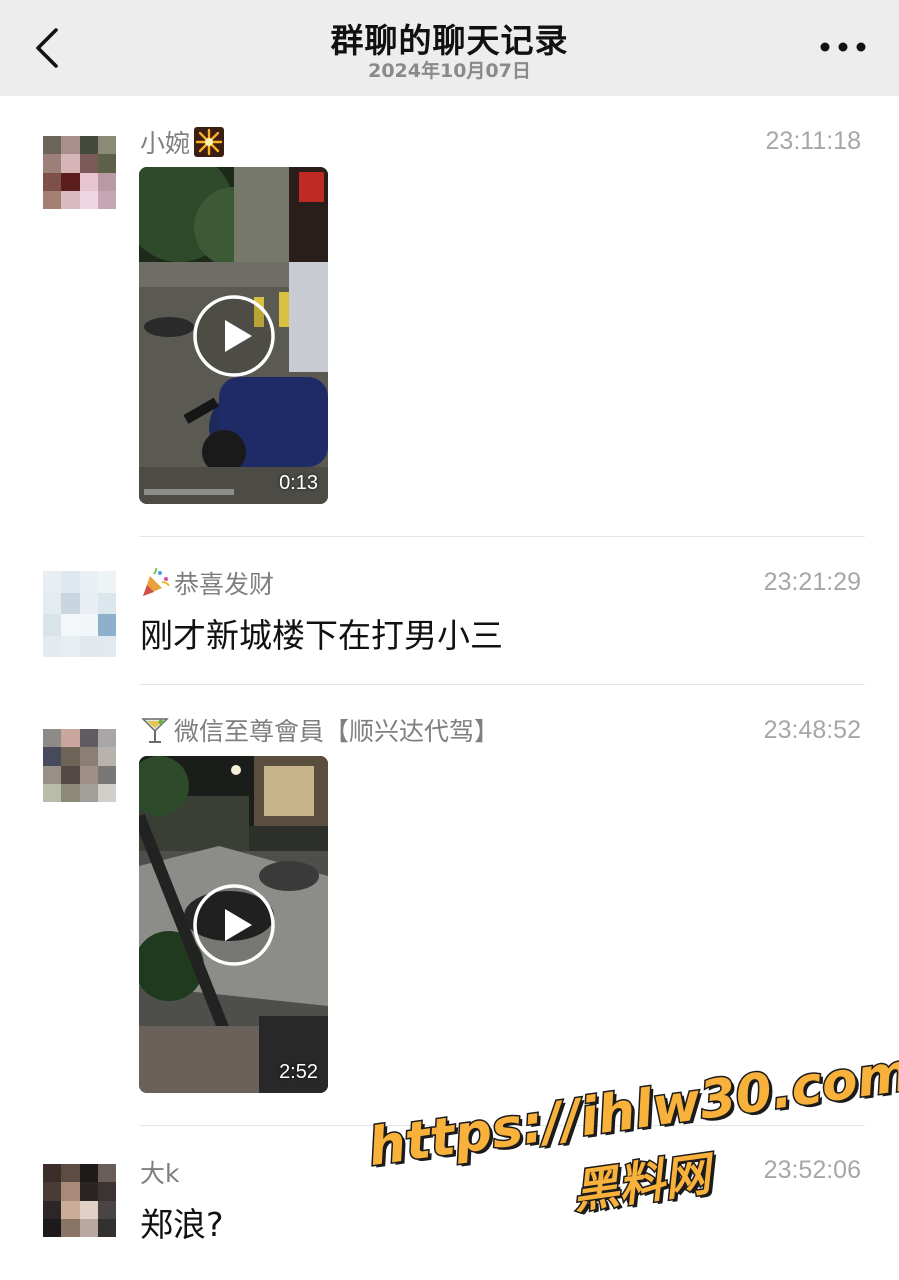  I want to click on page-title: 群聊的聊天记录, so click(449, 40).